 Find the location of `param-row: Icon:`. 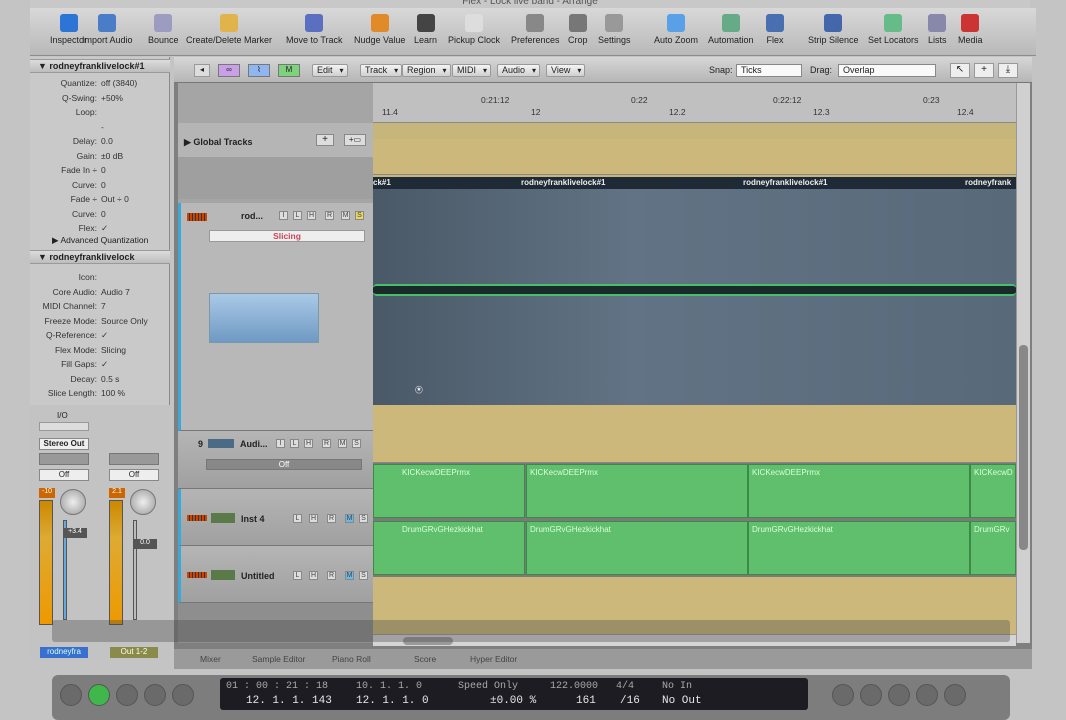

param-row: Icon: is located at coordinates (100, 277).